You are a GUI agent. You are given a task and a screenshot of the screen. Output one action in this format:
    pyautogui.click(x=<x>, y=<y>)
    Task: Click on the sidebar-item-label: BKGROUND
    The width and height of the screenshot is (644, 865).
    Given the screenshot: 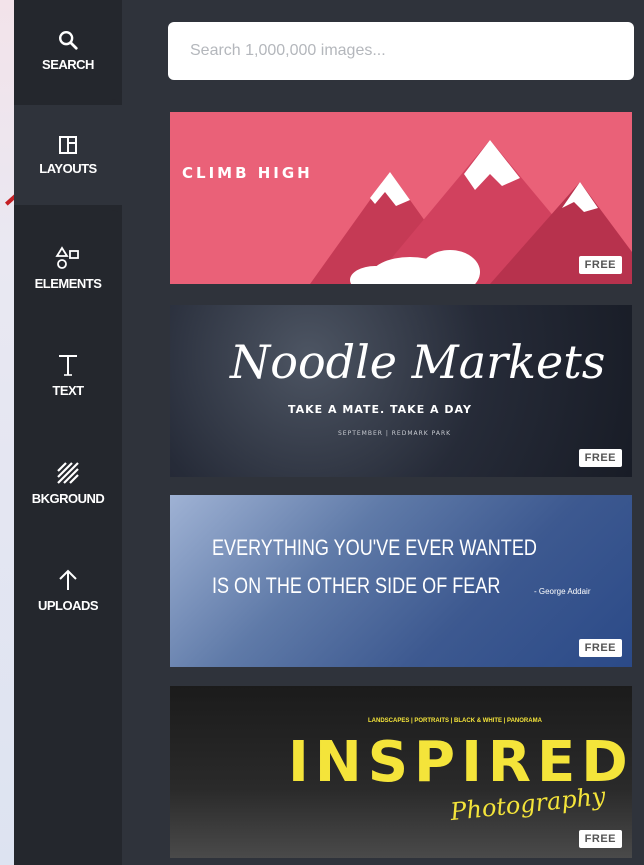 What is the action you would take?
    pyautogui.click(x=68, y=498)
    